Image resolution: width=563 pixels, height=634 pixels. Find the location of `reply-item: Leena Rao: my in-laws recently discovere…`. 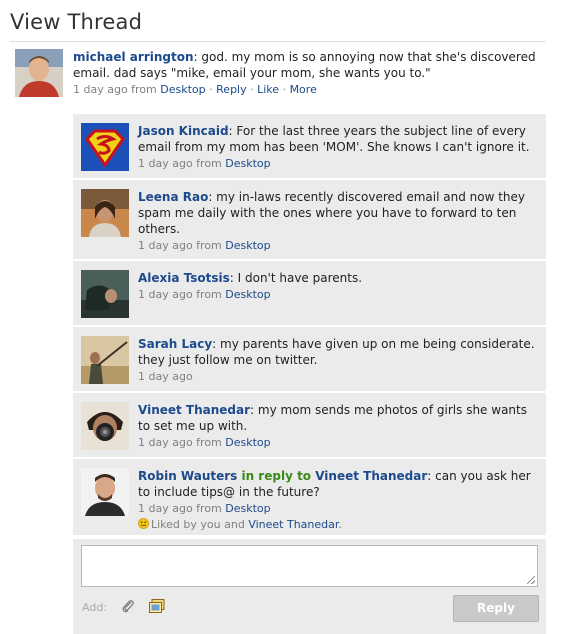

reply-item: Leena Rao: my in-laws recently discovere… is located at coordinates (309, 220).